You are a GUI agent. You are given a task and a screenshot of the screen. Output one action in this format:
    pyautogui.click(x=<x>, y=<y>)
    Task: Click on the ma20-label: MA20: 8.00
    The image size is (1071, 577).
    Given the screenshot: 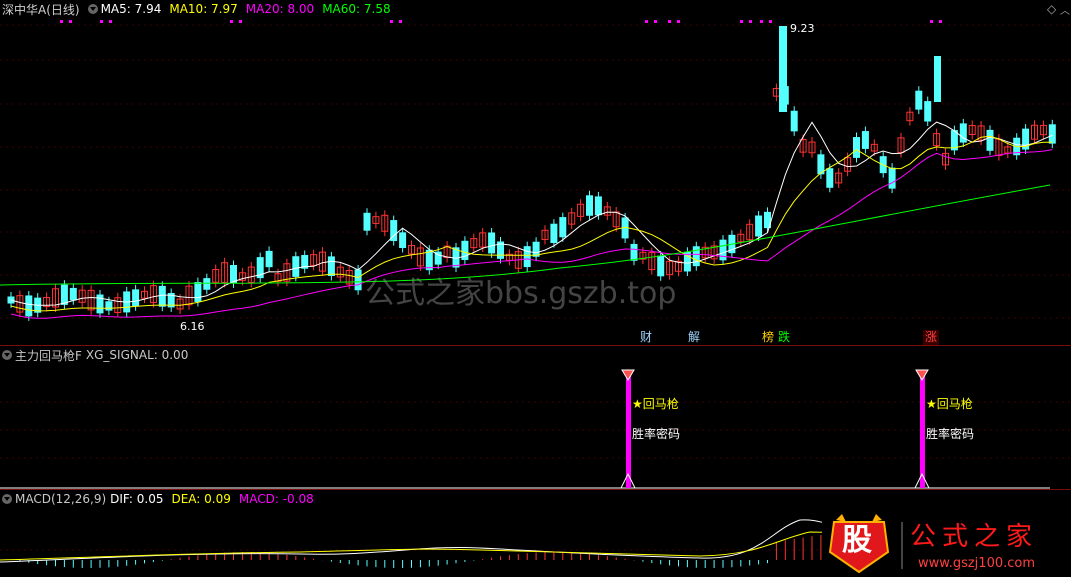 What is the action you would take?
    pyautogui.click(x=280, y=9)
    